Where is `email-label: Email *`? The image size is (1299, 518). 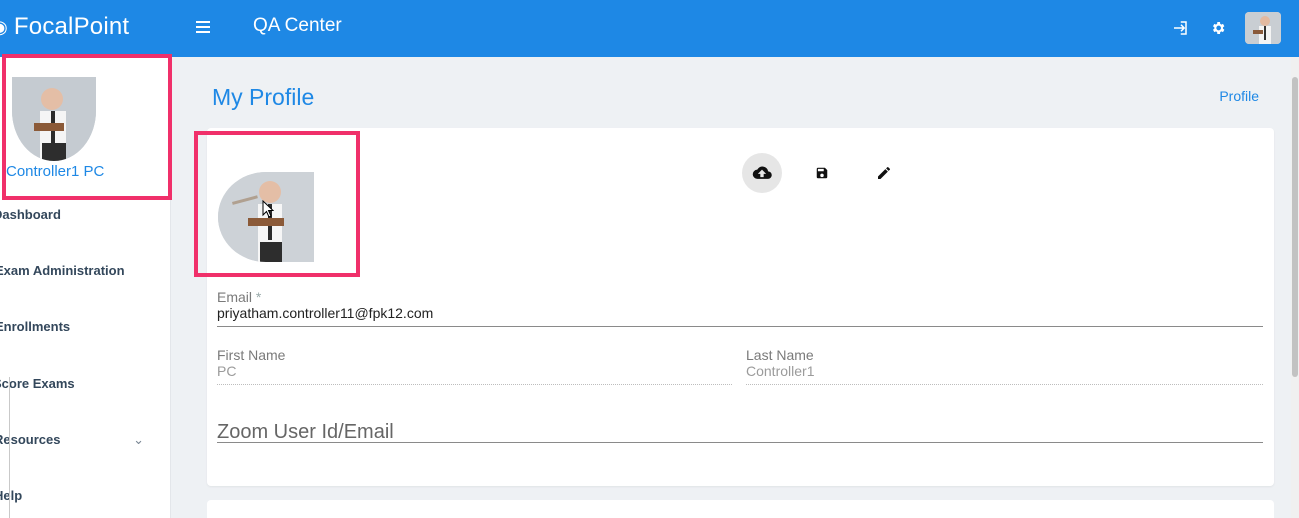 email-label: Email * is located at coordinates (239, 297).